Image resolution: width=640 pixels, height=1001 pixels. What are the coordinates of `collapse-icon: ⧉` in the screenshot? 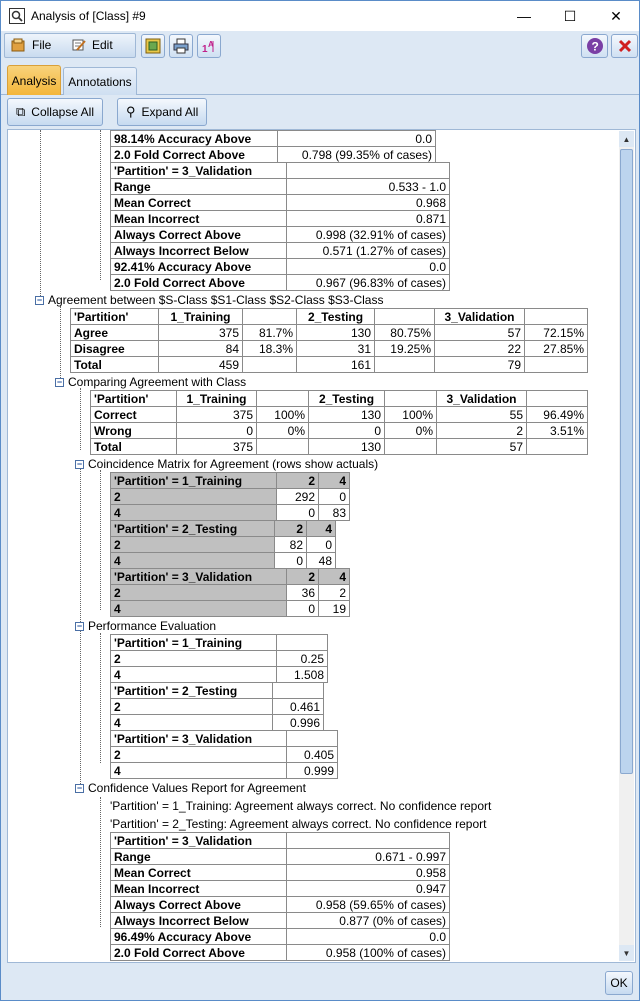 It's located at (21, 111).